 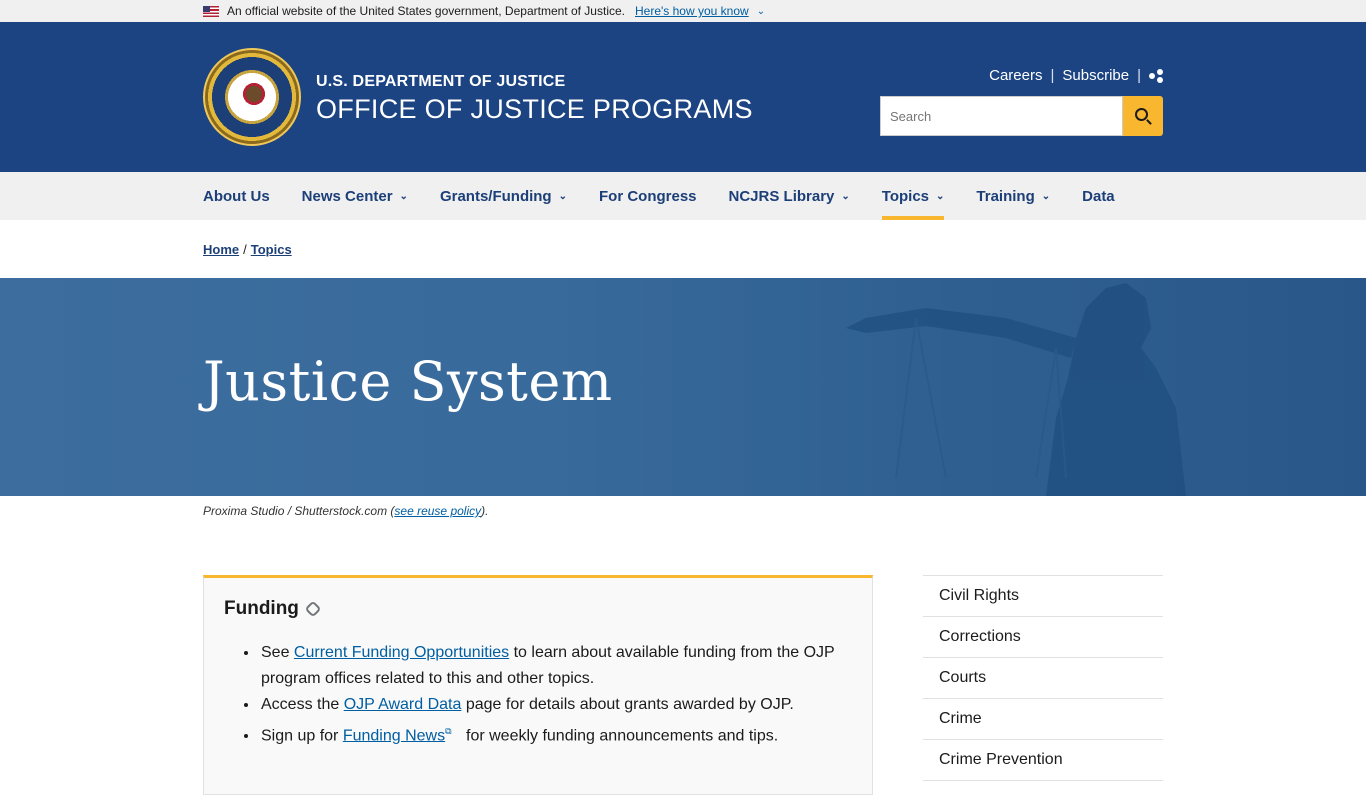 What do you see at coordinates (1016, 389) in the screenshot?
I see `lady-justice-image` at bounding box center [1016, 389].